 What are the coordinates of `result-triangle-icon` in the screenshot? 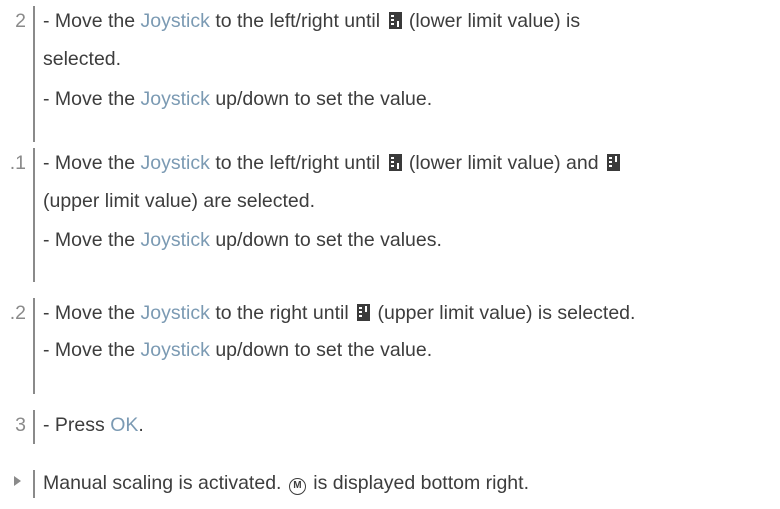 It's located at (17, 481).